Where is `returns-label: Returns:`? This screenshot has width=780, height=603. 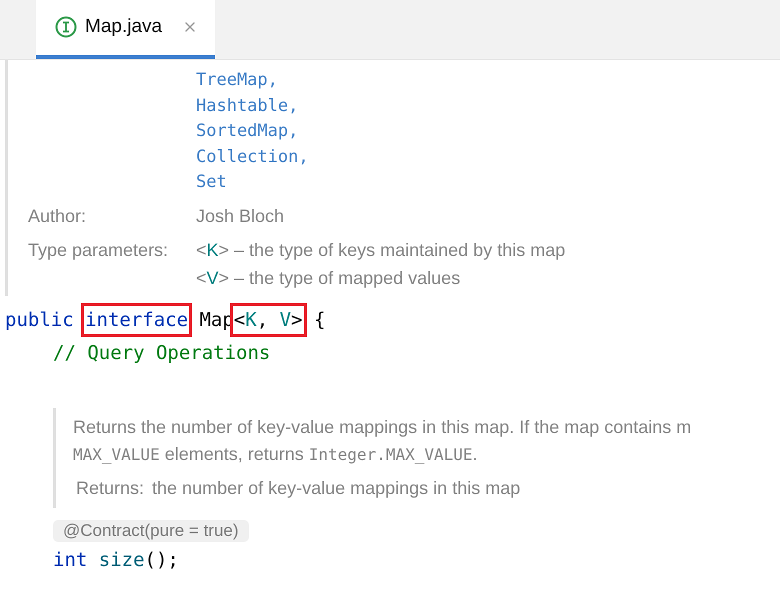 returns-label: Returns: is located at coordinates (110, 488).